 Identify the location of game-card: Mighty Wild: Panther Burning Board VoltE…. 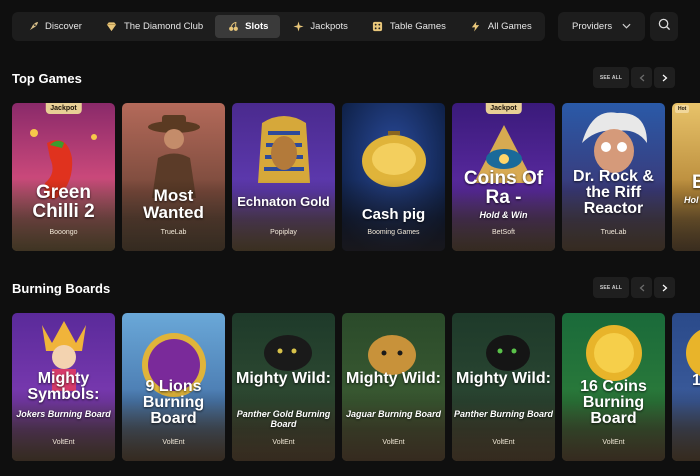
(503, 387).